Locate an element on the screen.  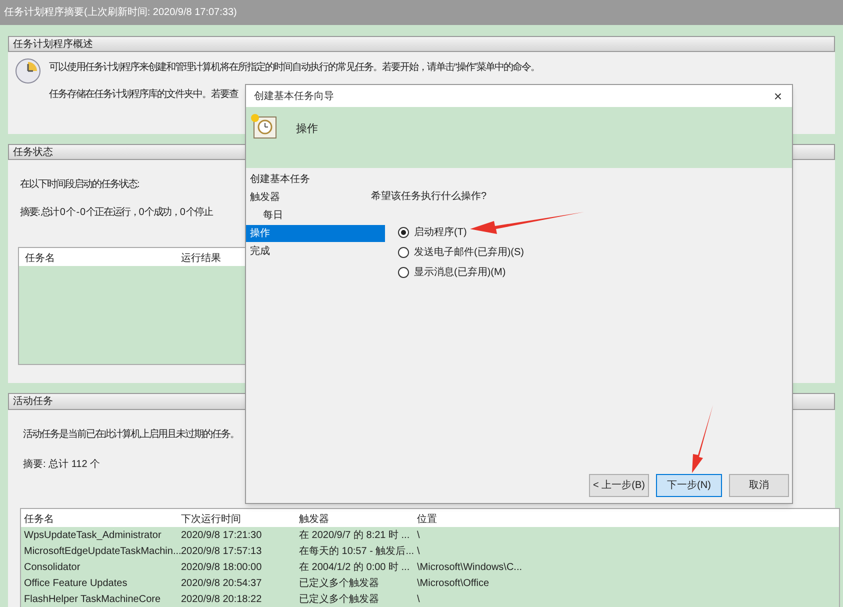
wizard-button: 下一步(N) is located at coordinates (689, 485).